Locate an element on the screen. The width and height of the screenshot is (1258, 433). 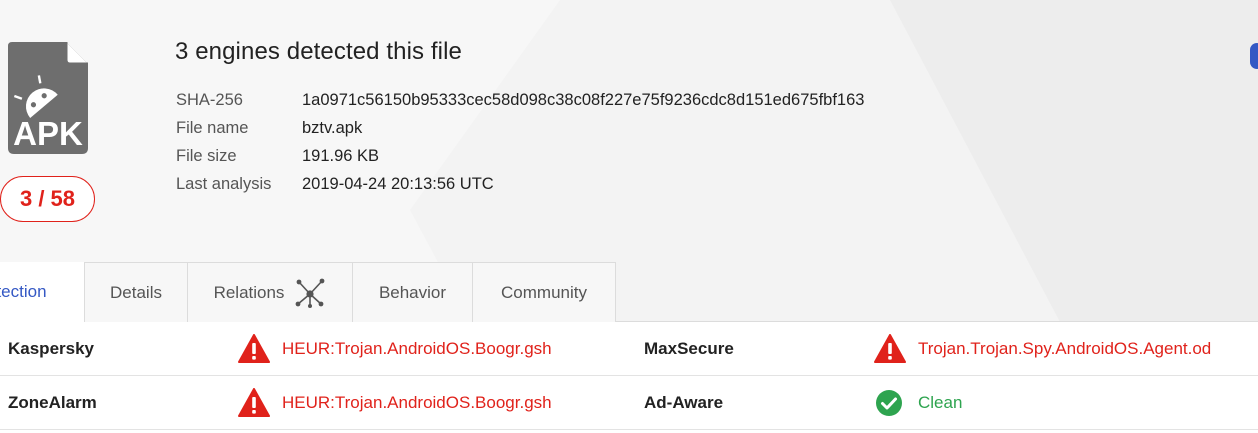
tab-behavior: Behavior is located at coordinates (412, 292).